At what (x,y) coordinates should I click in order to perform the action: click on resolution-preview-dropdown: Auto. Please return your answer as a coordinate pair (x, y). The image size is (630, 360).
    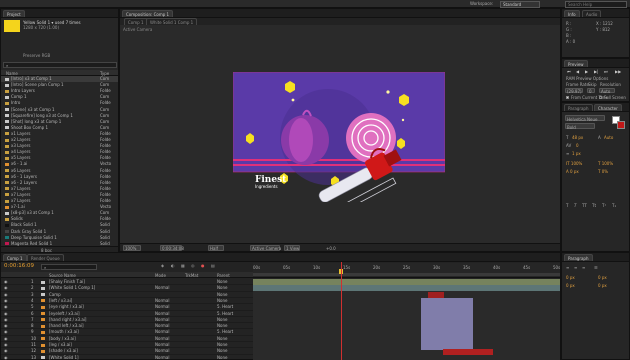
    Looking at the image, I should click on (607, 91).